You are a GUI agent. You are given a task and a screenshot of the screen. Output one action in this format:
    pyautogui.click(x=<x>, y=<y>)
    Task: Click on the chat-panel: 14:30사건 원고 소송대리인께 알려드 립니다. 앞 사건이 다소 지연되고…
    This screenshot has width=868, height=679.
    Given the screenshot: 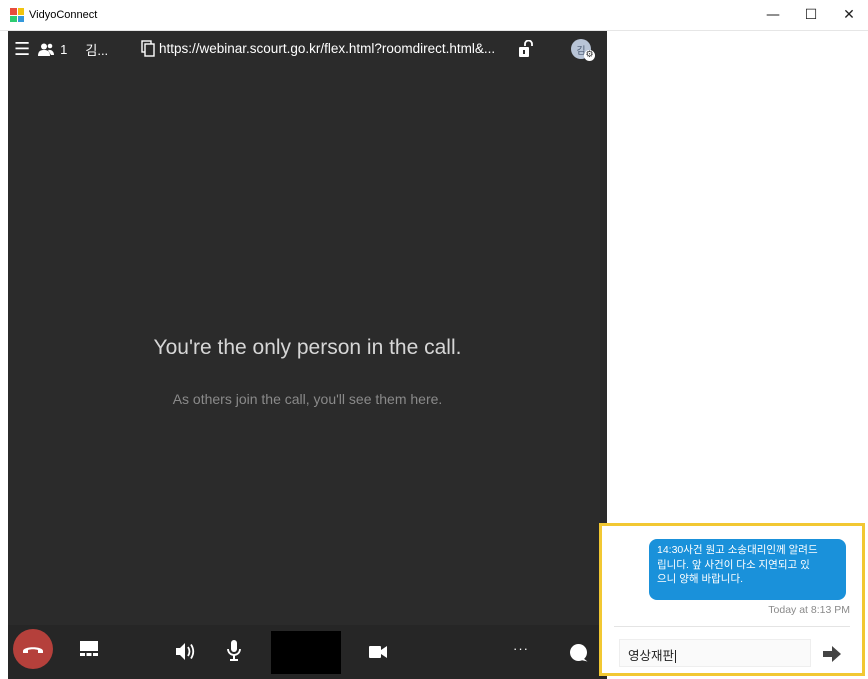 What is the action you would take?
    pyautogui.click(x=732, y=599)
    